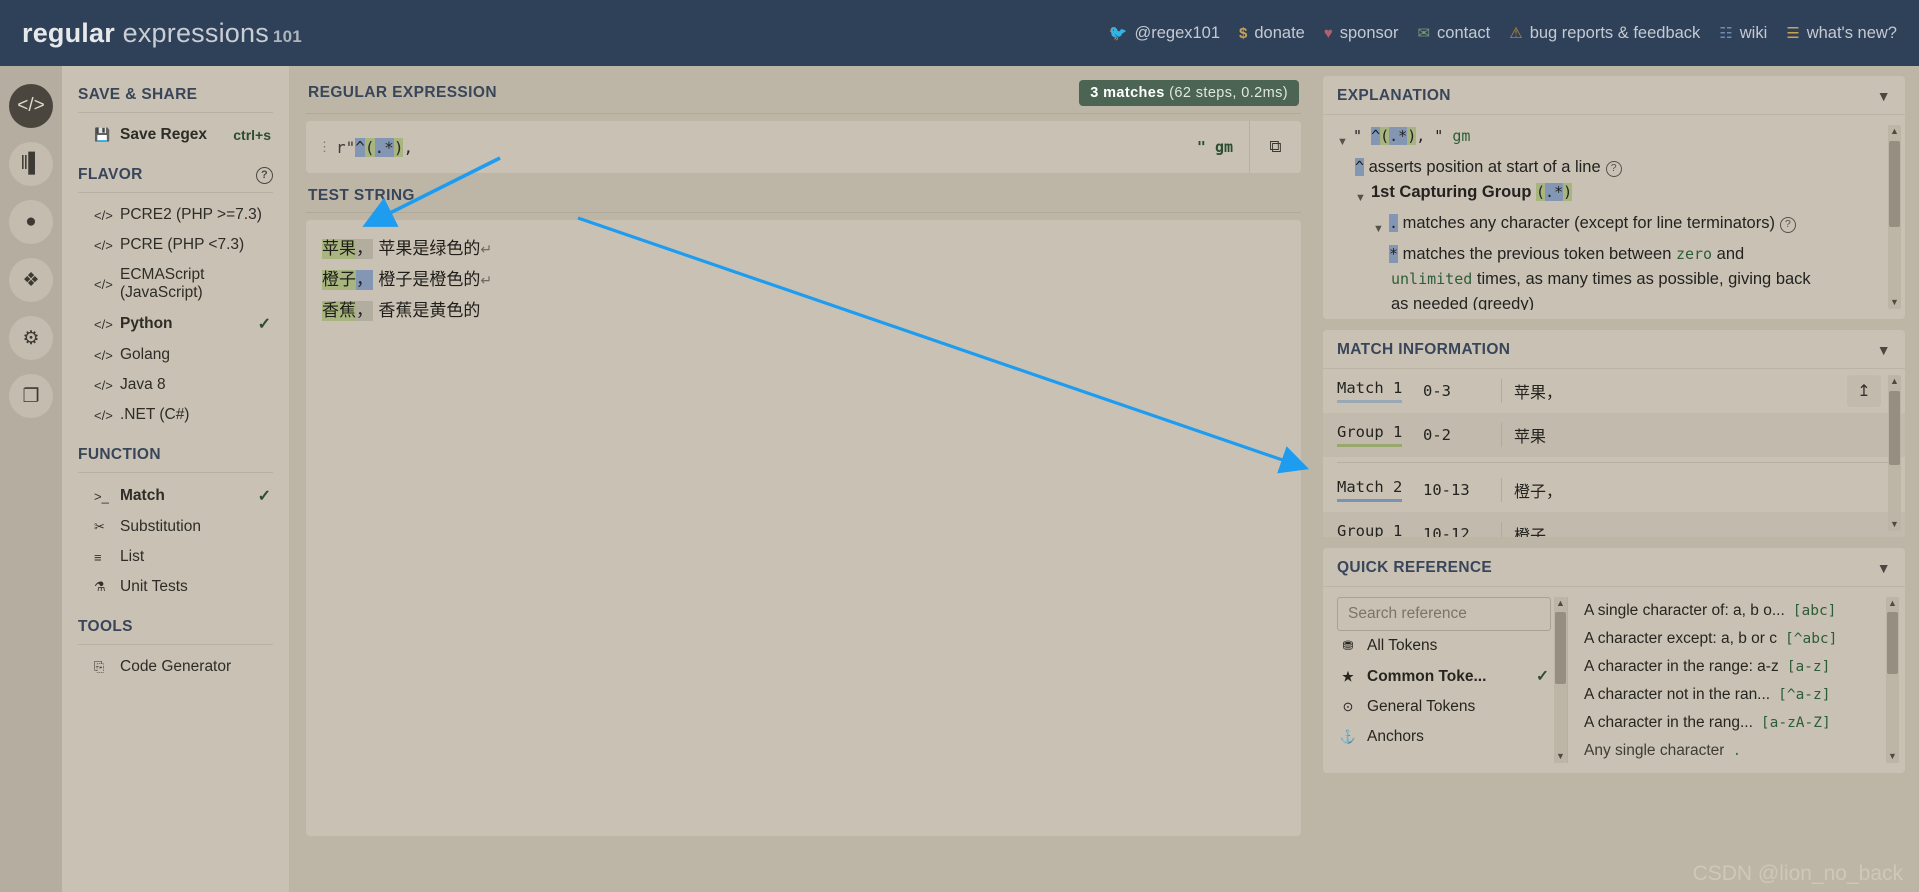  I want to click on sidebar-item-flavor-pcre: </> PCRE (PHP <7.3), so click(175, 245).